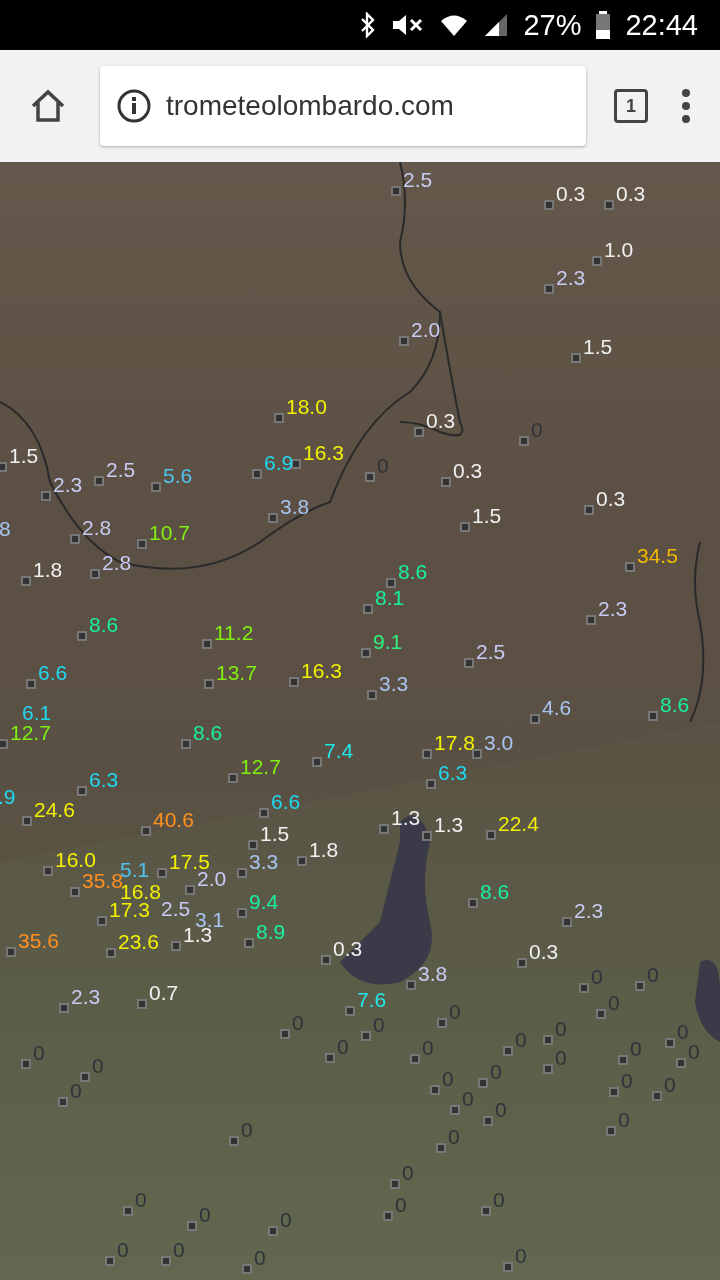 The width and height of the screenshot is (720, 1280). I want to click on tab-switcher-button: 1, so click(631, 106).